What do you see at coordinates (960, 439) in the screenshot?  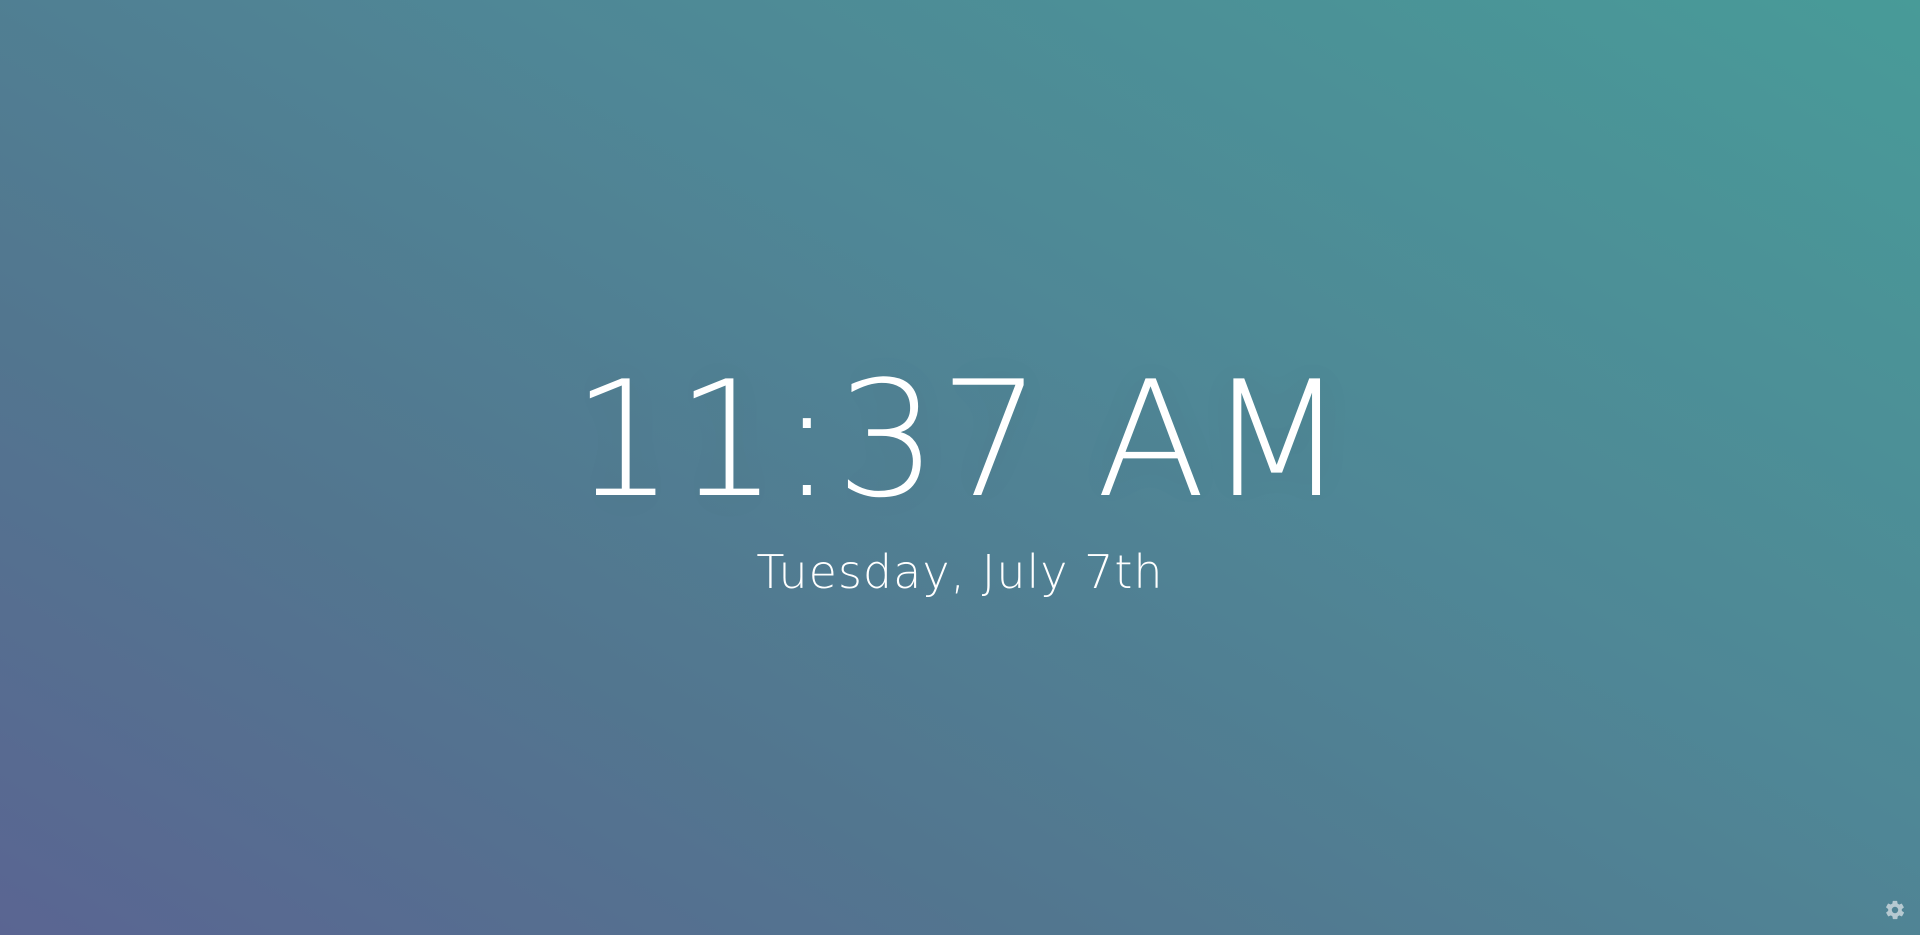 I see `clock-time: 11:37 AM` at bounding box center [960, 439].